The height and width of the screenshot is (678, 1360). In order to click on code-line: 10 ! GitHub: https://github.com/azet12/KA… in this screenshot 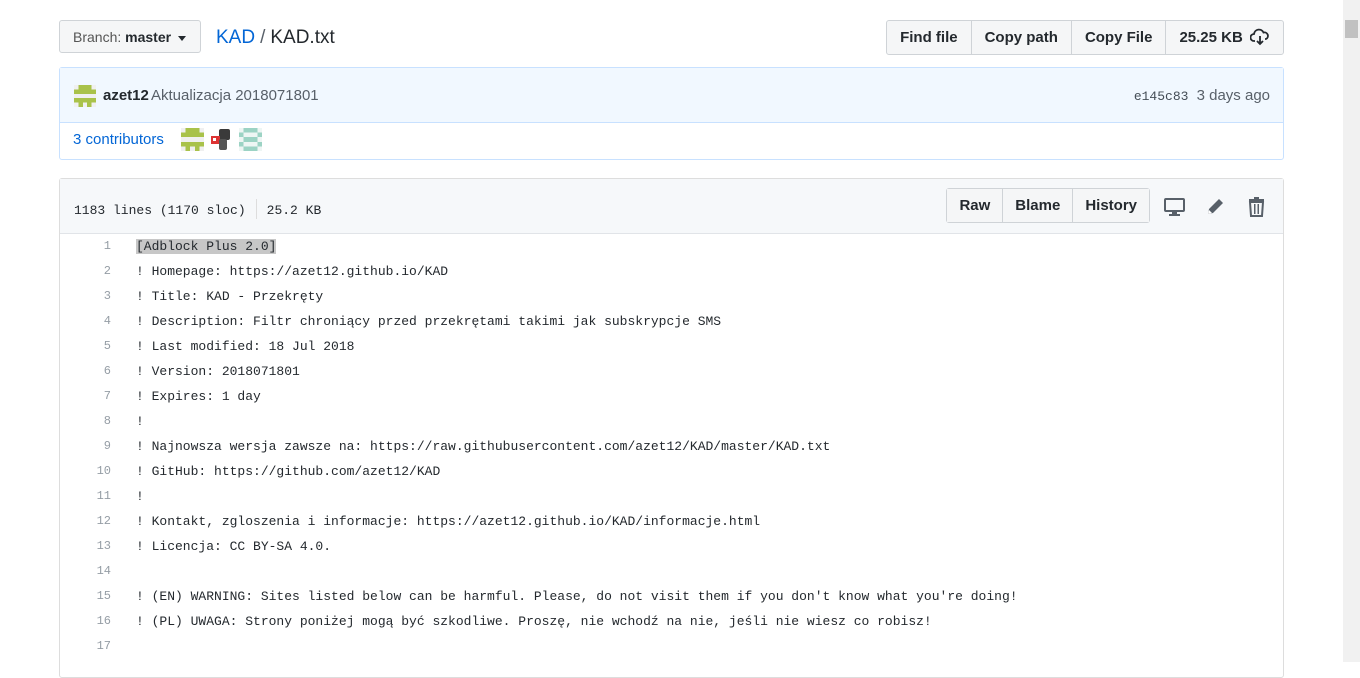, I will do `click(671, 471)`.